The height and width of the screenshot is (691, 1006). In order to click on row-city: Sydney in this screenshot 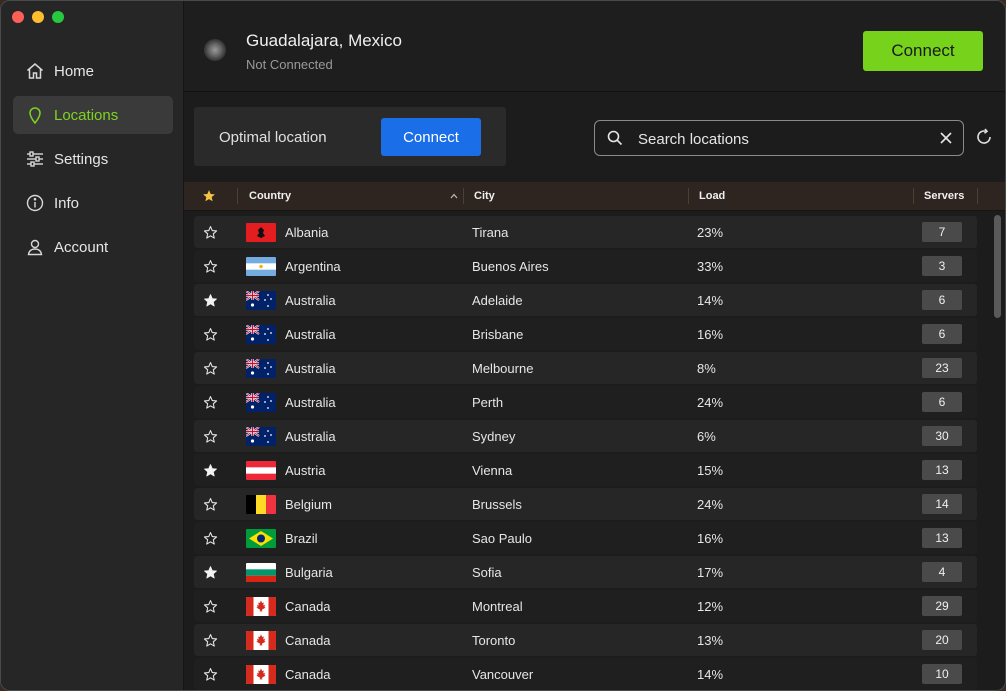, I will do `click(494, 436)`.